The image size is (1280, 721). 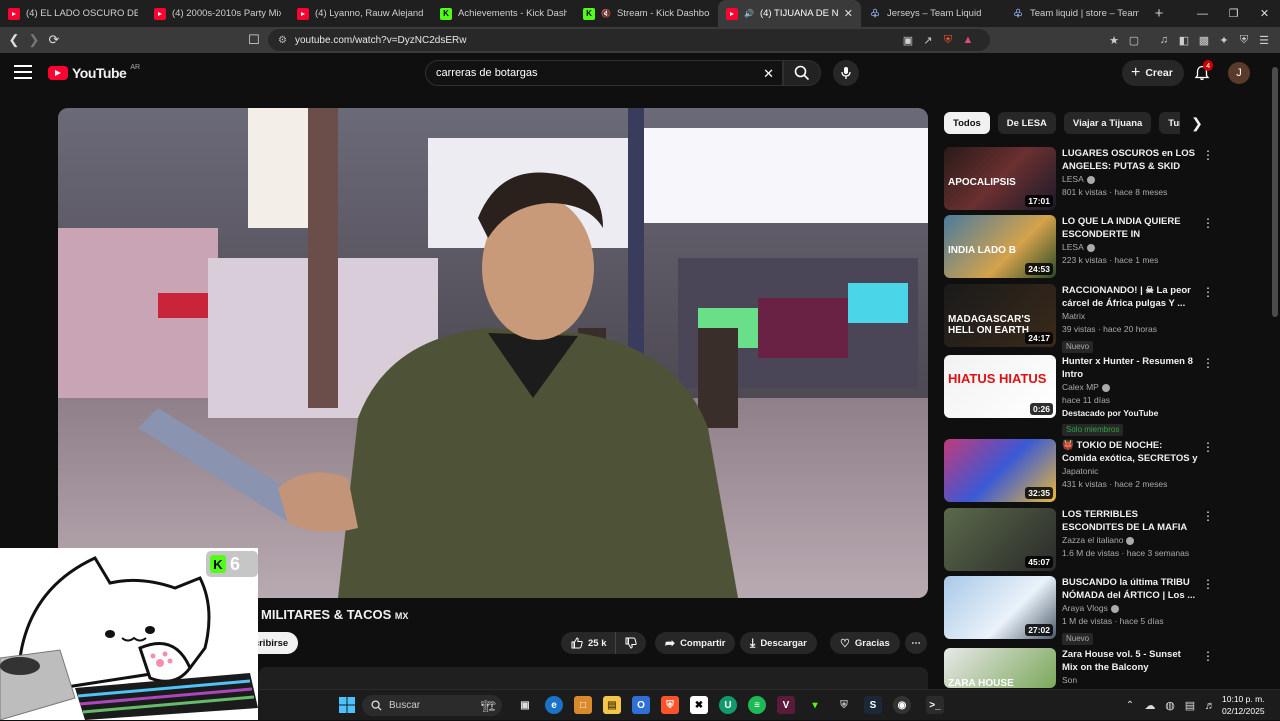 What do you see at coordinates (630, 643) in the screenshot?
I see `dislike-button` at bounding box center [630, 643].